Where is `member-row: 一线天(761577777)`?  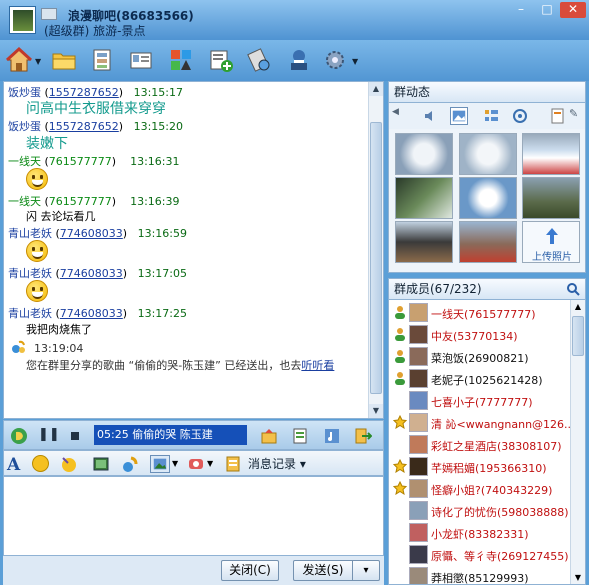
member-row: 一线天(761577777) is located at coordinates (480, 313).